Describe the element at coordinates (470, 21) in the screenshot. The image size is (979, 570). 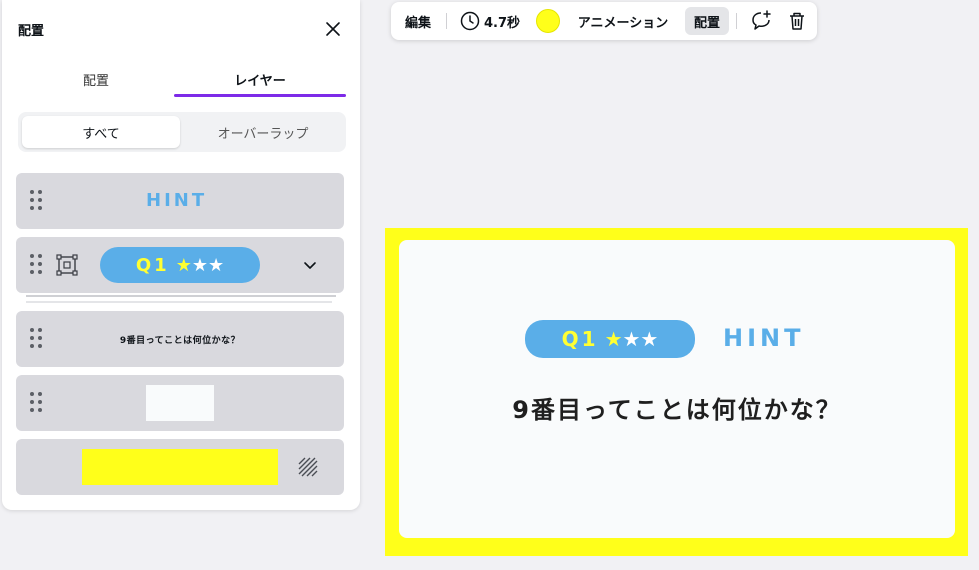
I see `clock-icon` at that location.